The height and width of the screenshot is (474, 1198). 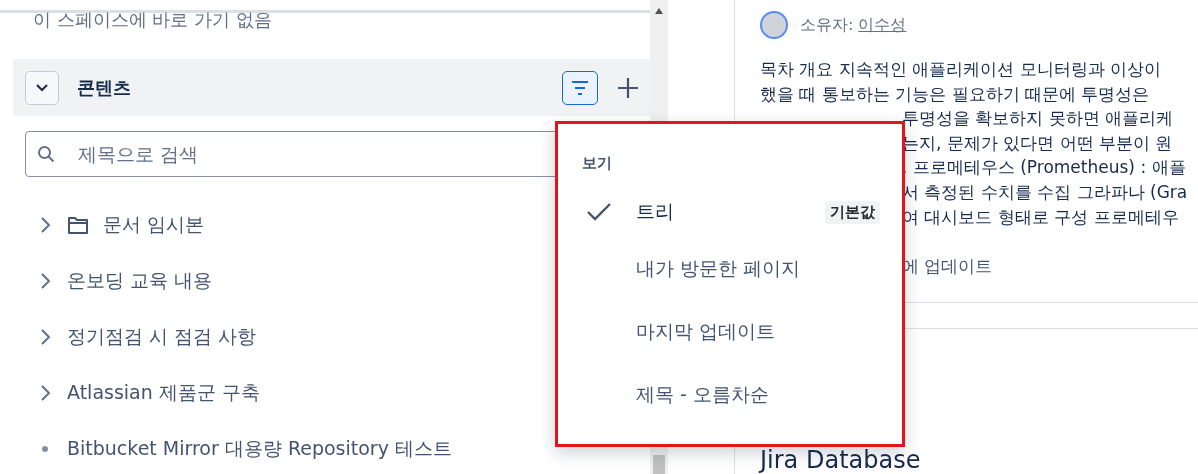 I want to click on page-tree-item: Atlassian 제품군 구축, so click(x=163, y=393).